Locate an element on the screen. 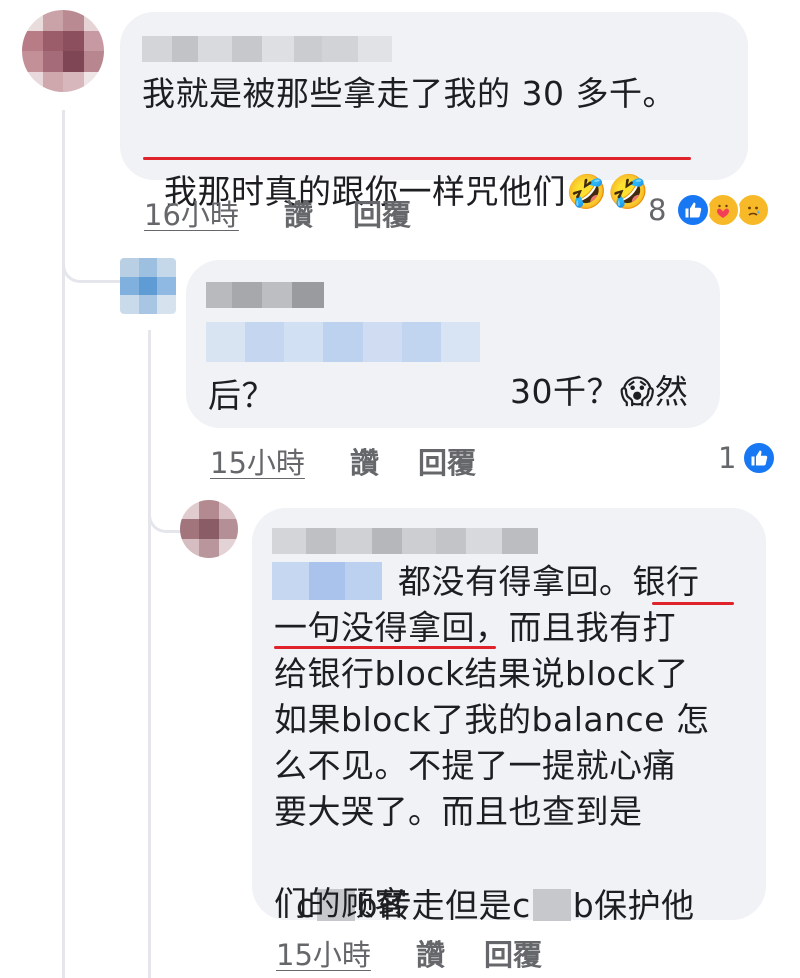 Image resolution: width=800 pixels, height=978 pixels. care-icon is located at coordinates (723, 210).